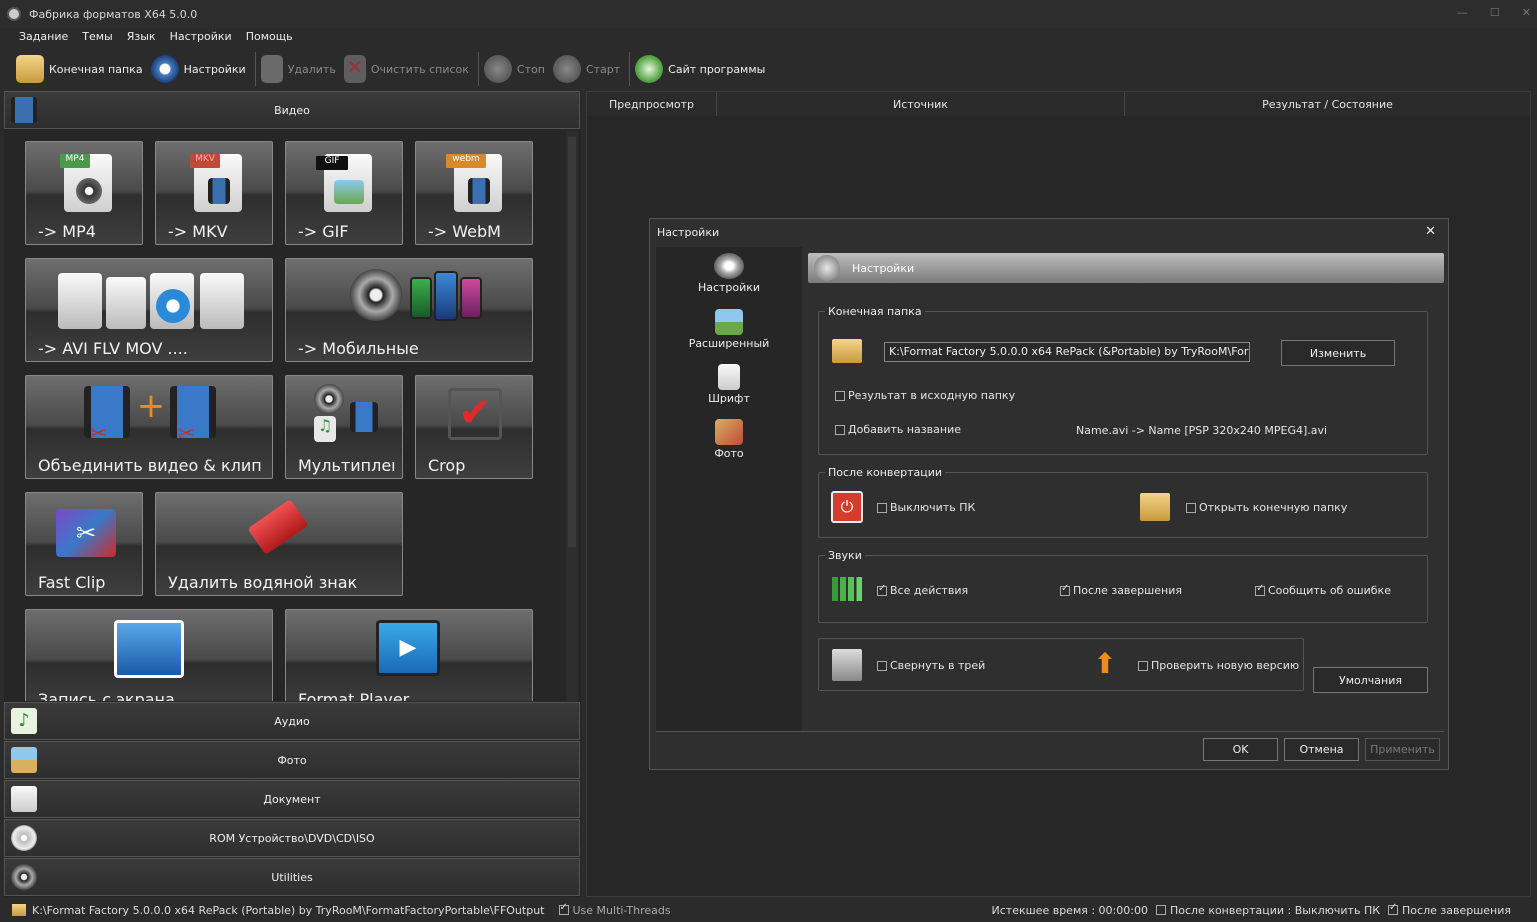  I want to click on tile-screen-record: Запись с экрана, so click(149, 655).